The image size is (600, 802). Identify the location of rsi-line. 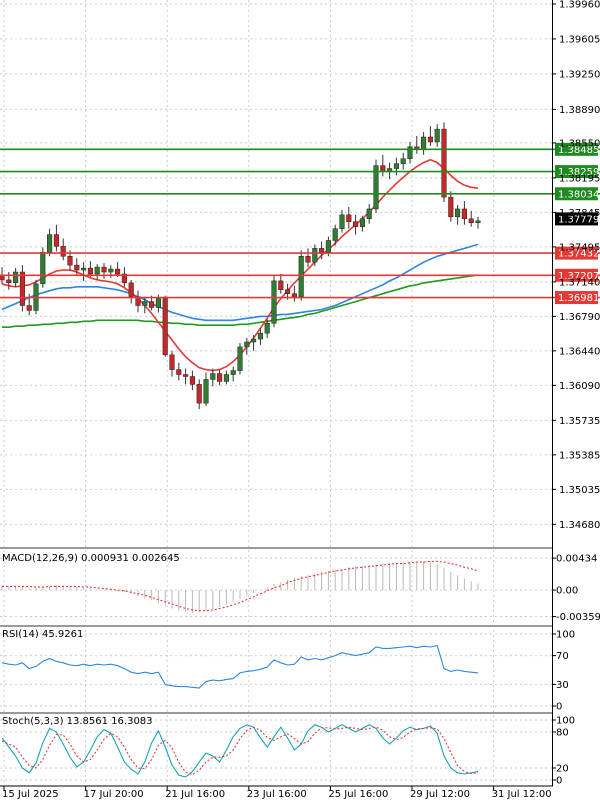
(240, 666).